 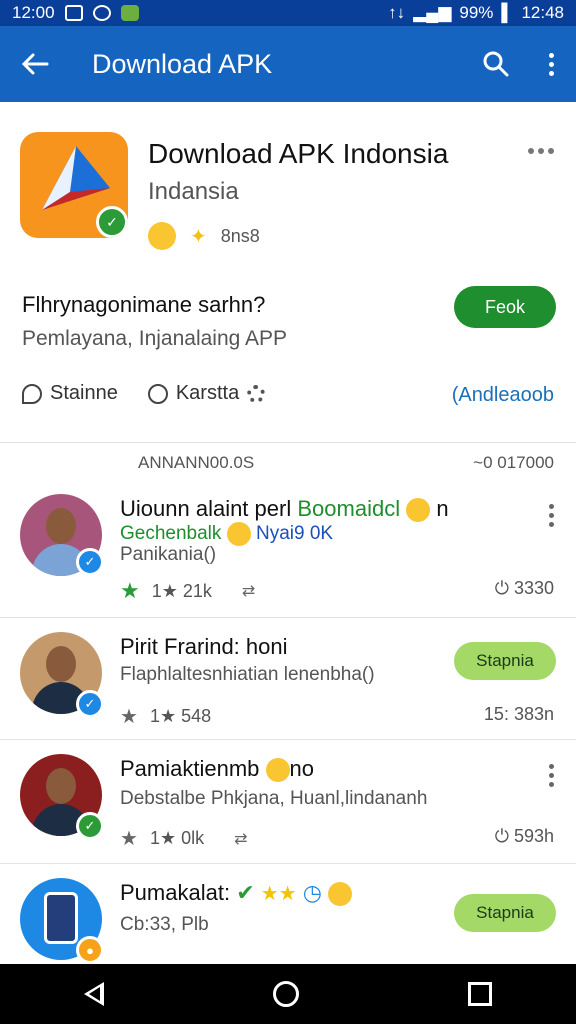 I want to click on divider, so click(x=288, y=442).